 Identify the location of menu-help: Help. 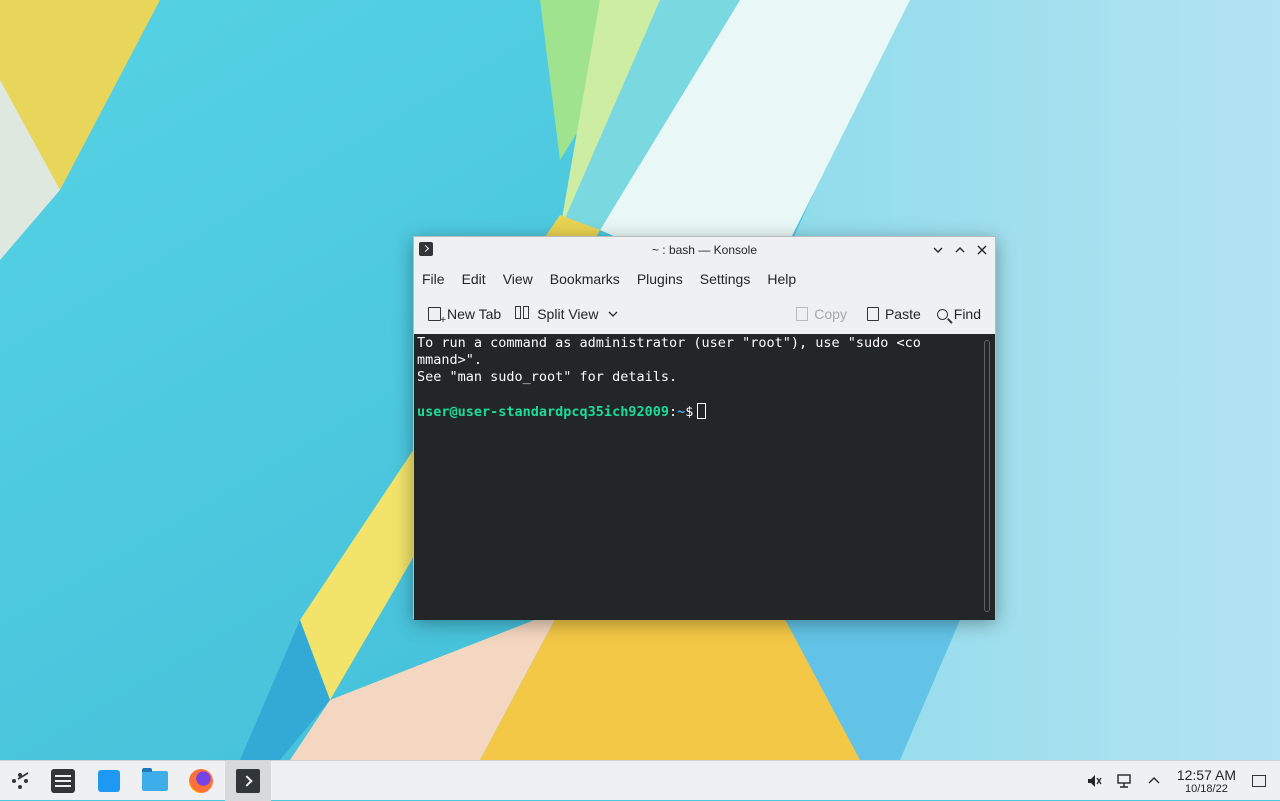
(781, 279).